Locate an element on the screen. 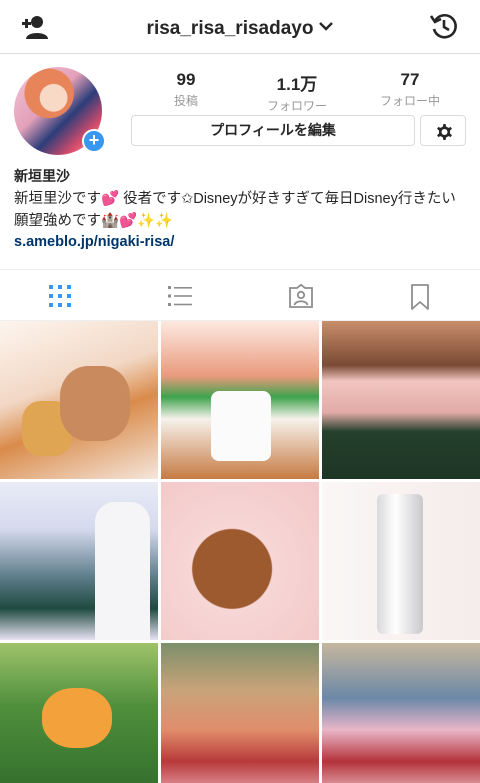  posts-count-label: 投稿 is located at coordinates (185, 101).